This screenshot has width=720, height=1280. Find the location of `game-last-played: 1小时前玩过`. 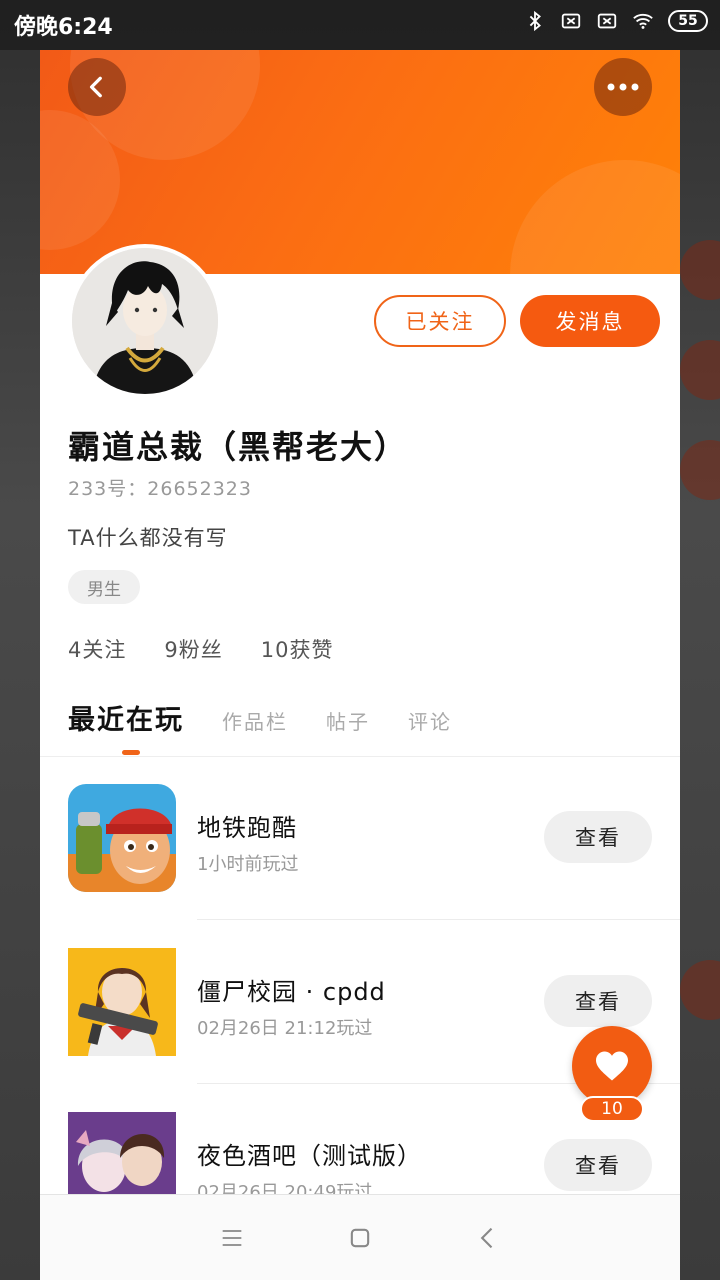

game-last-played: 1小时前玩过 is located at coordinates (248, 864).